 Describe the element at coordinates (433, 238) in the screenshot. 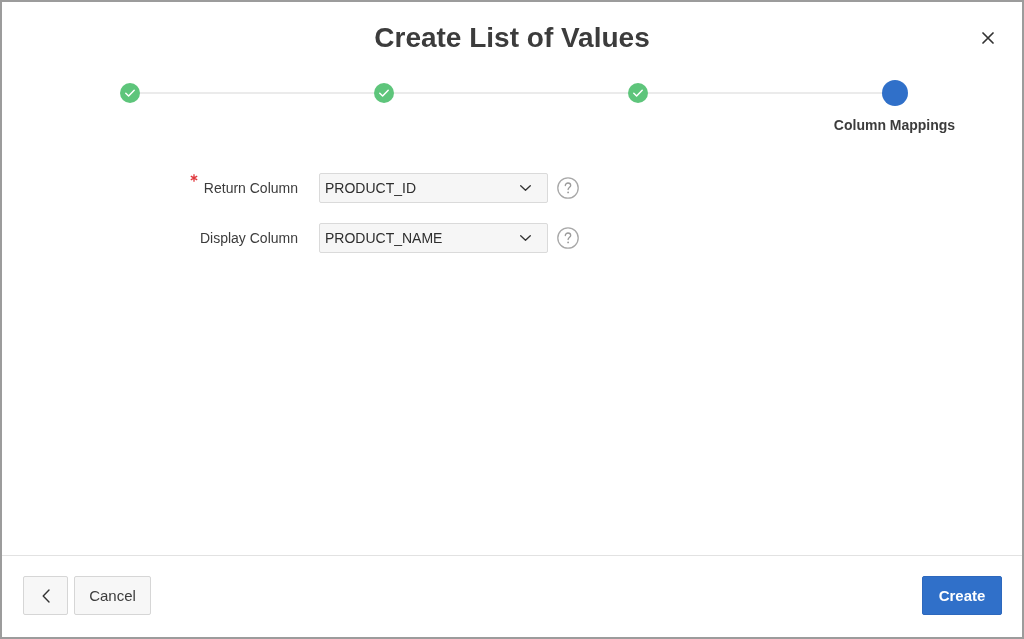

I see `dropdown-field: PRODUCT_NAME` at that location.